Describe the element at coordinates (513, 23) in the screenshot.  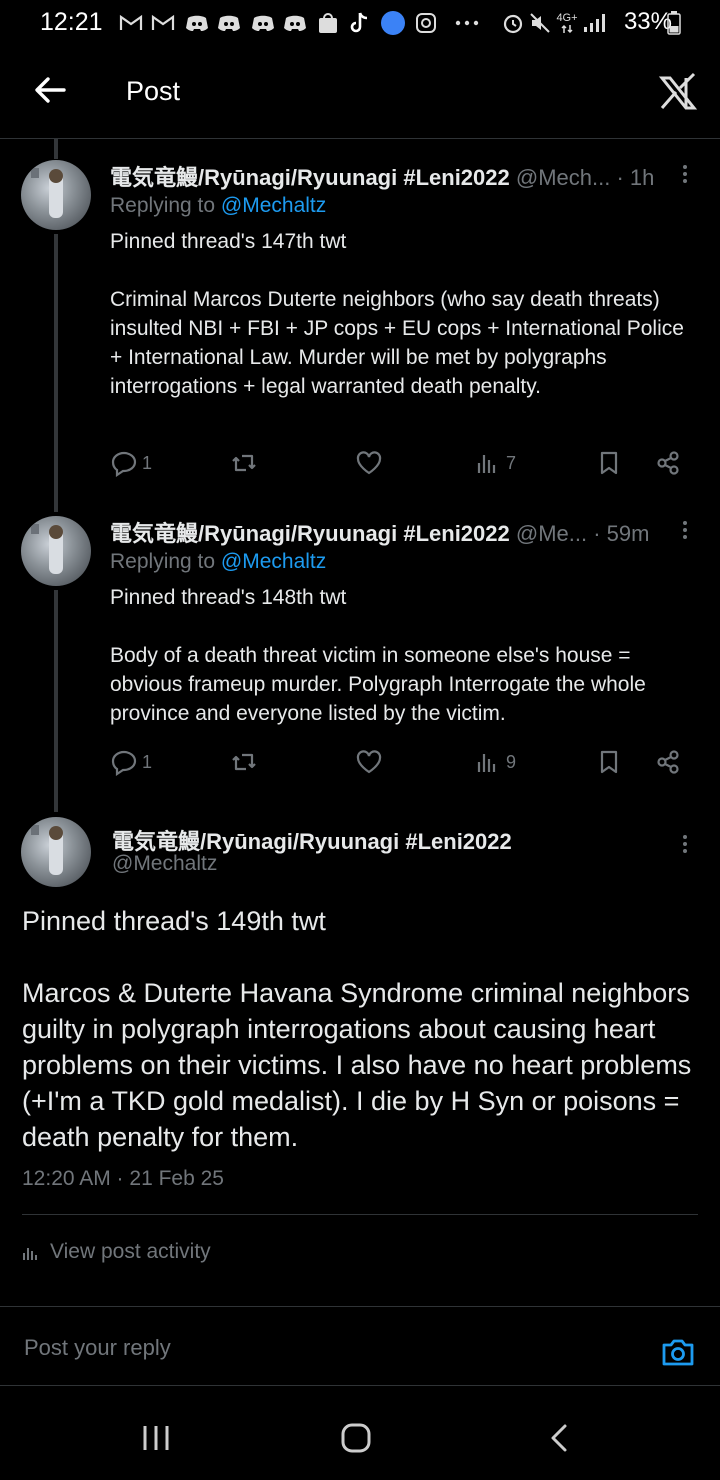
I see `alarm-icon` at that location.